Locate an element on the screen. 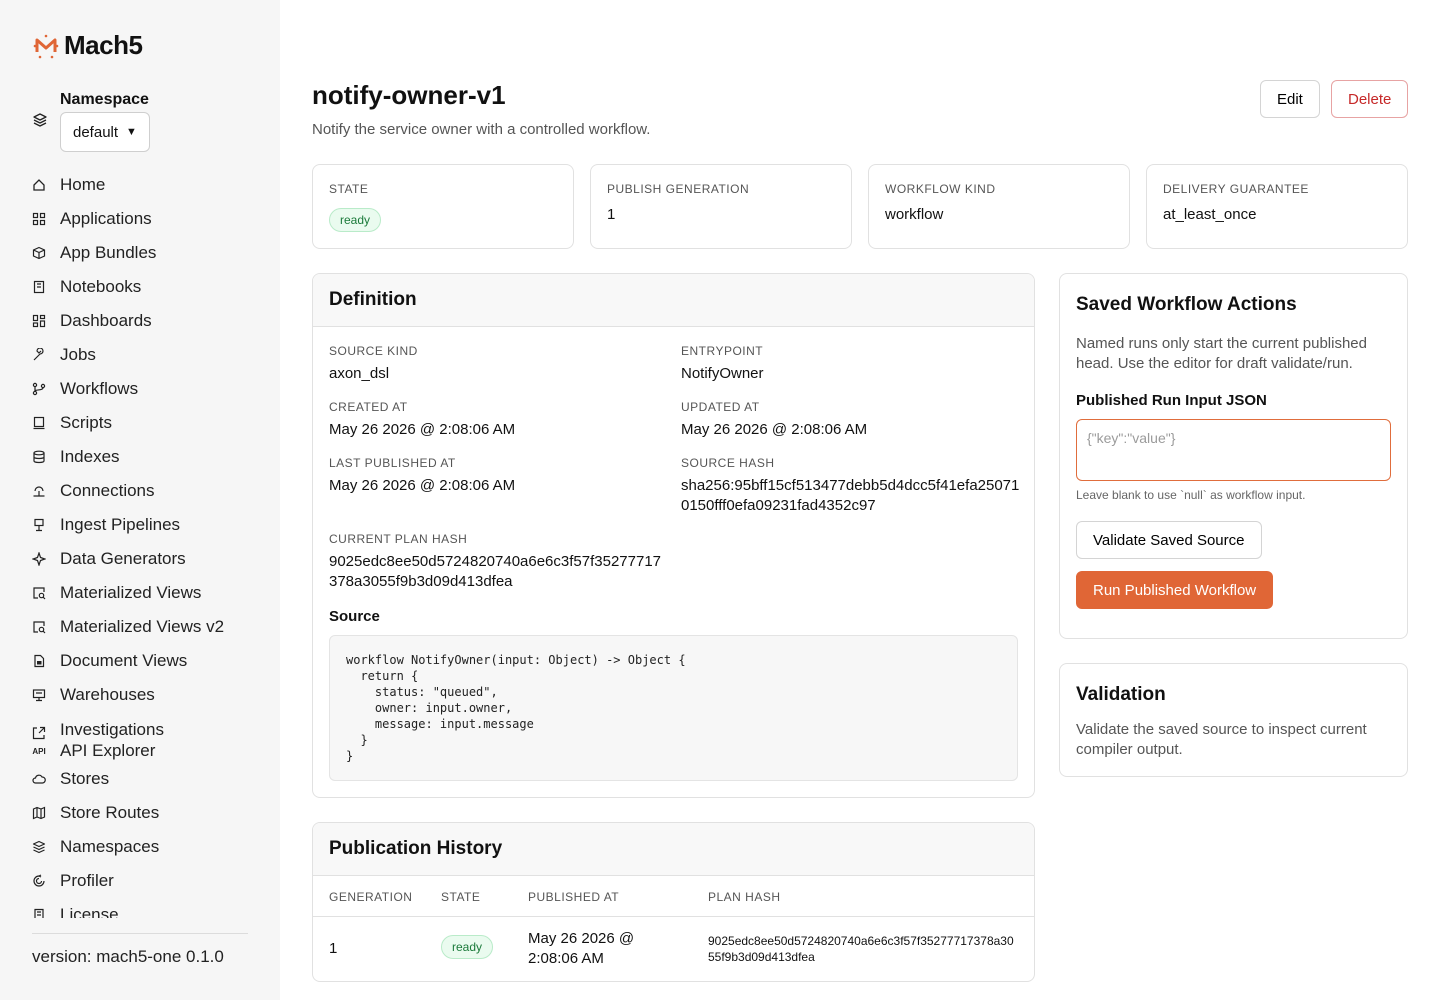 Image resolution: width=1440 pixels, height=1000 pixels. sidebar-item-applications: Applications is located at coordinates (147, 219).